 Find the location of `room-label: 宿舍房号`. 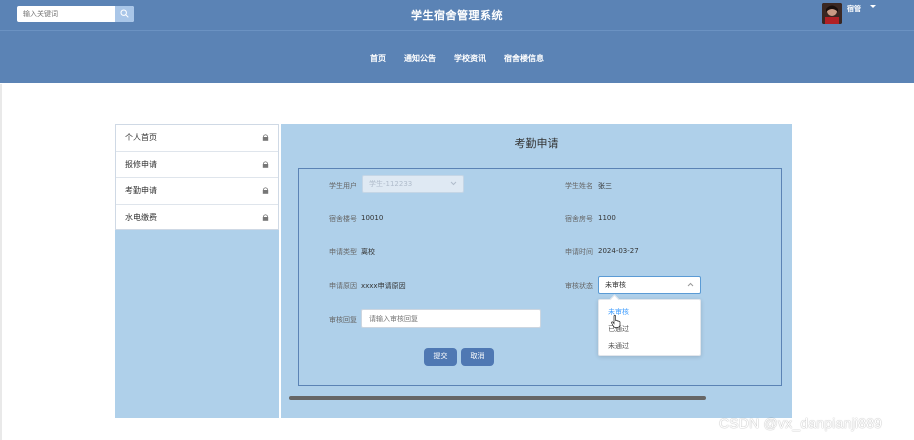

room-label: 宿舍房号 is located at coordinates (579, 219).